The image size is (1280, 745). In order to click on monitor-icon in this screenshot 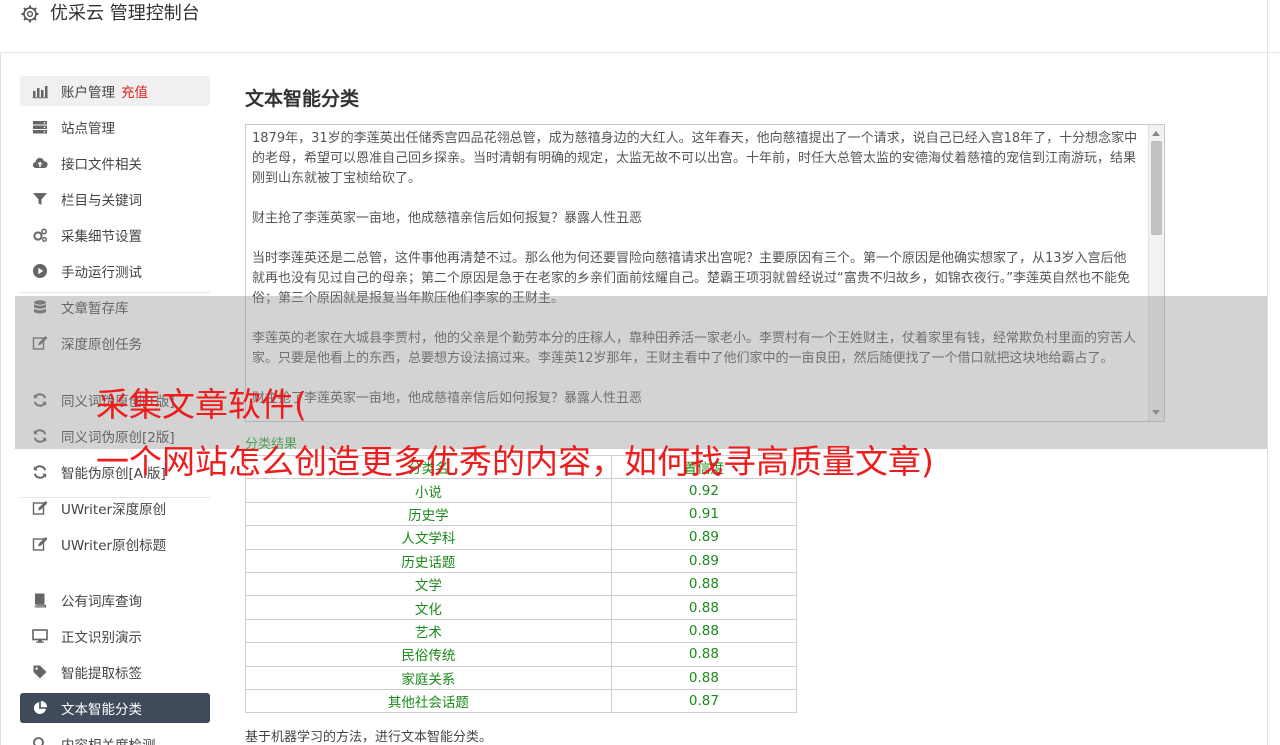, I will do `click(40, 636)`.